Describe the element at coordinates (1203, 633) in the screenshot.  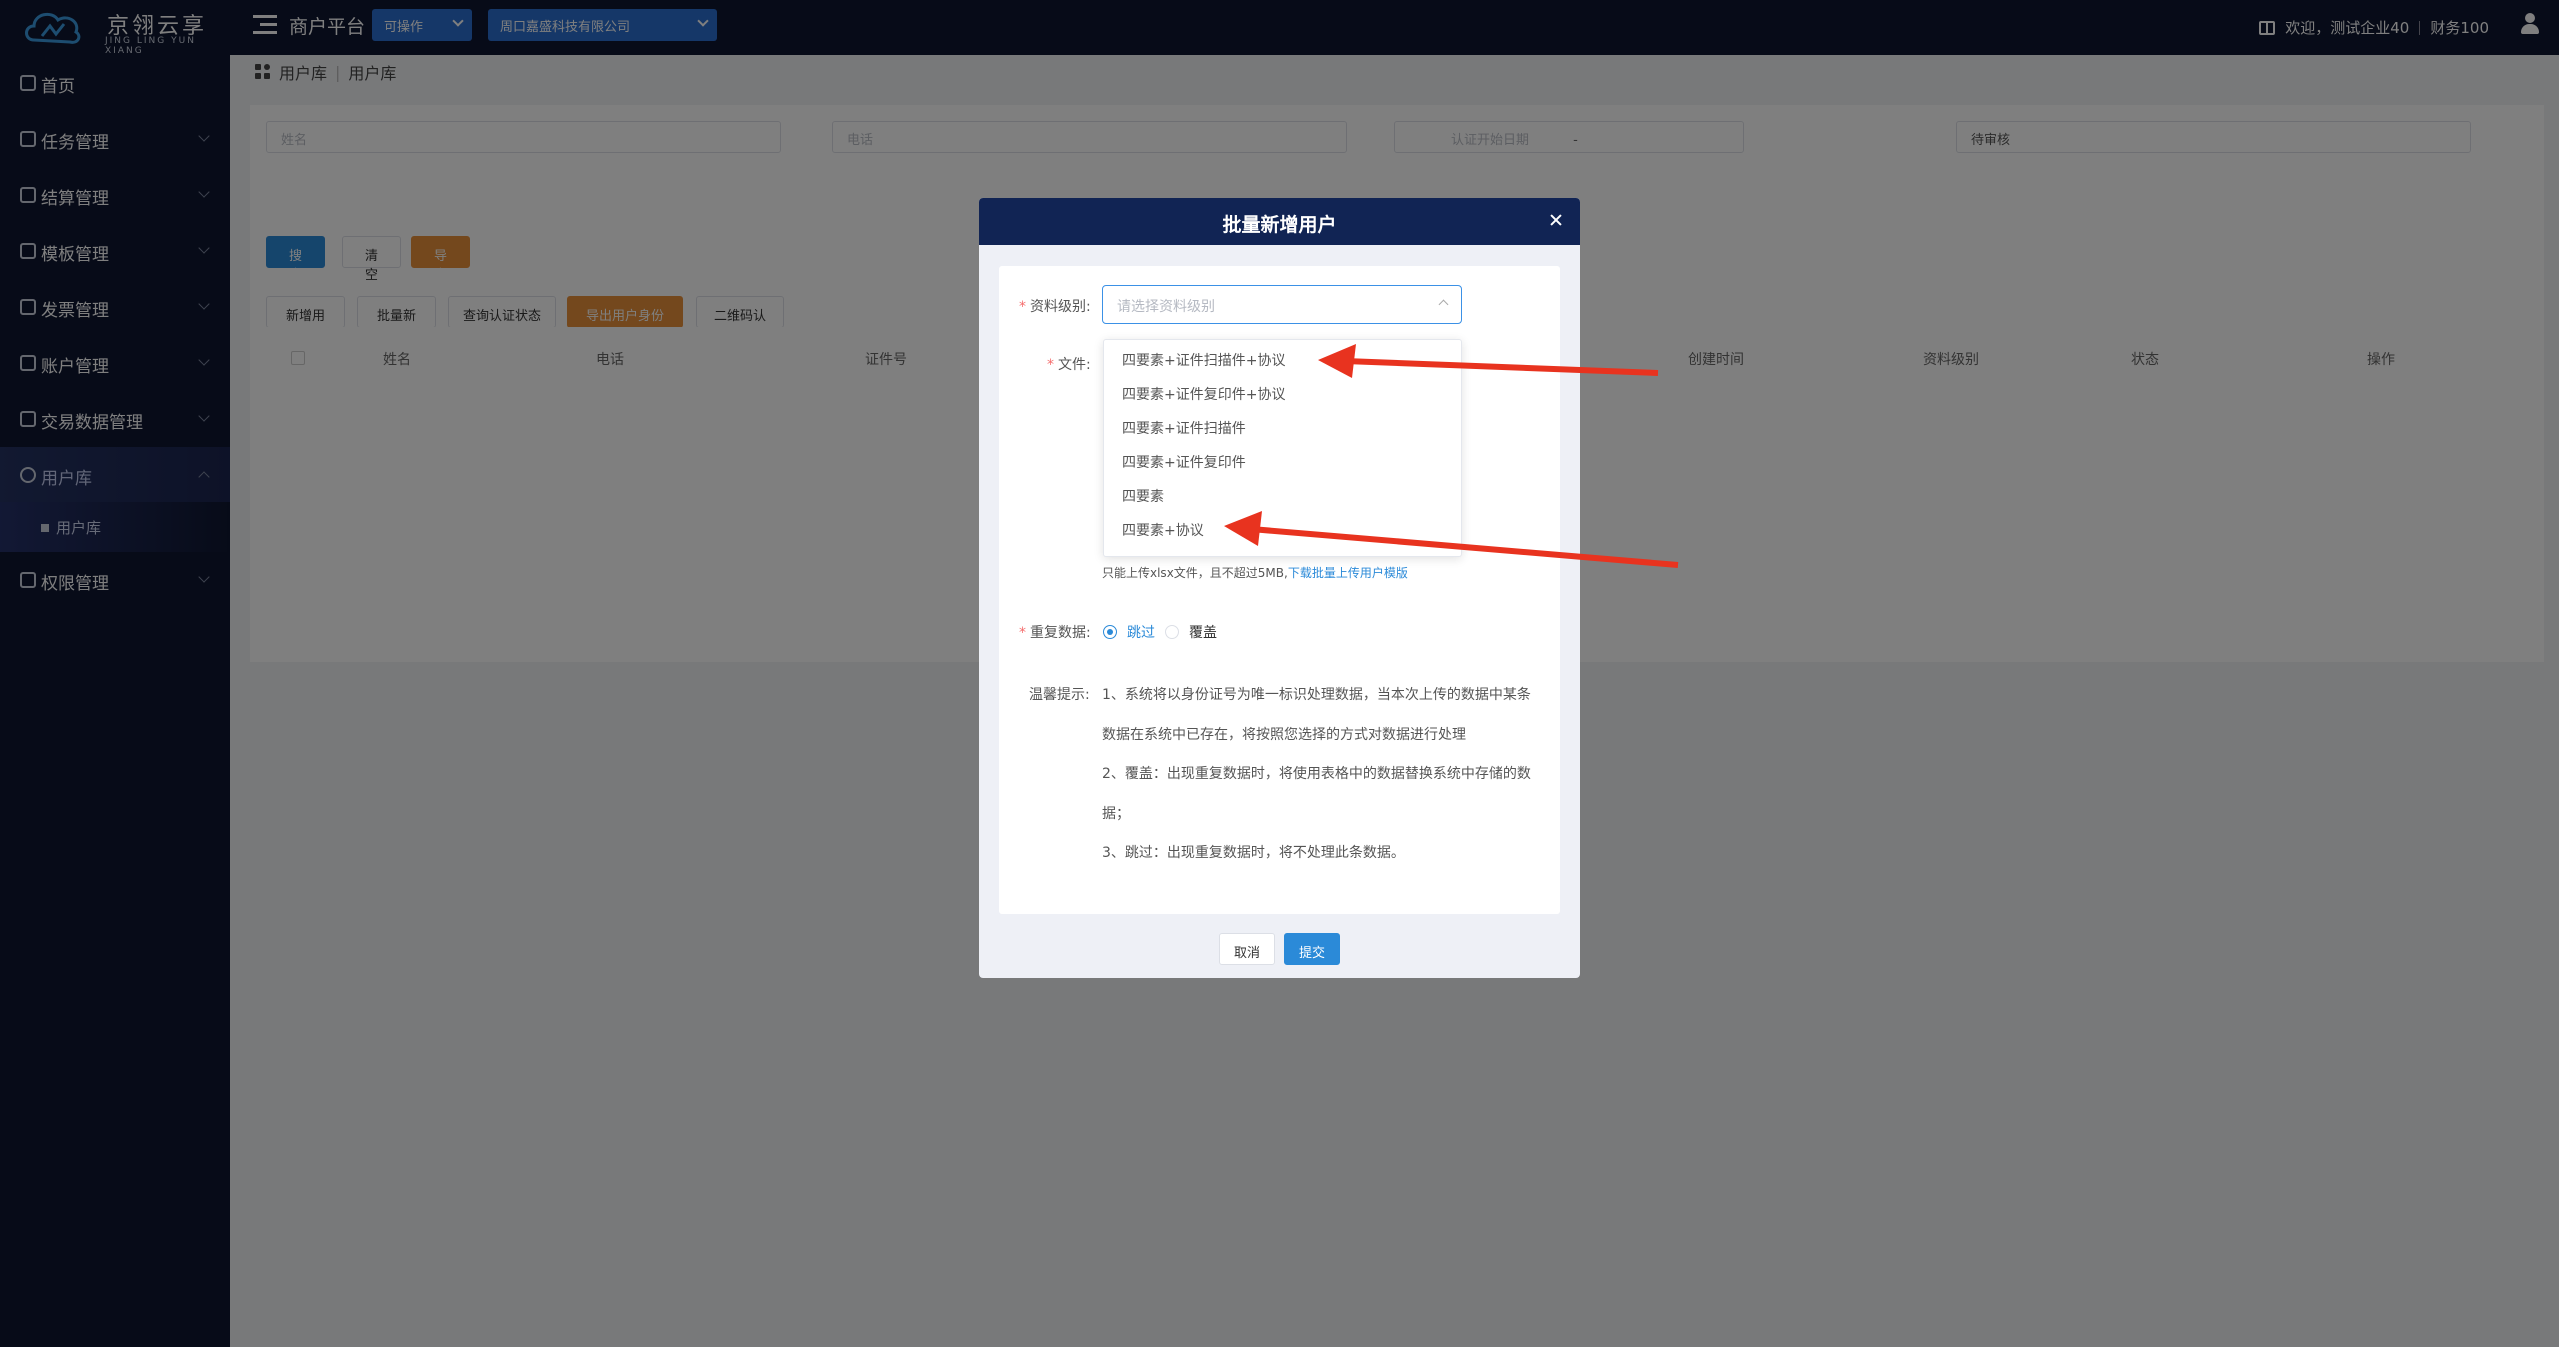
I see `overwrite-radio-label: 覆盖` at that location.